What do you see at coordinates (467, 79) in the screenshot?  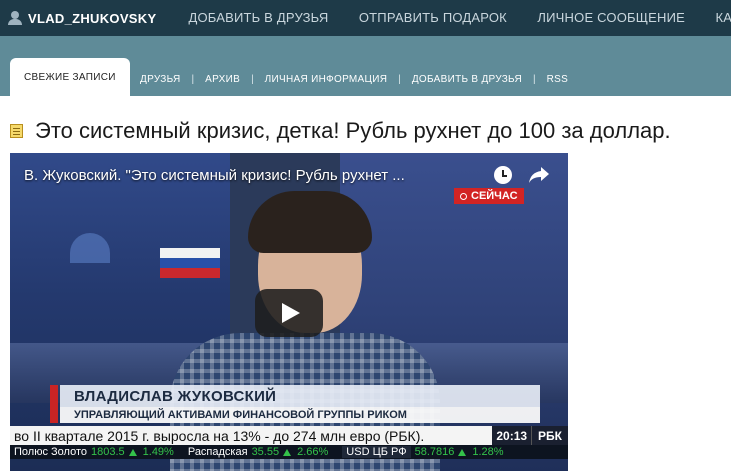 I see `tab-add-friend: ДОБАВИТЬ В ДРУЗЬЯ` at bounding box center [467, 79].